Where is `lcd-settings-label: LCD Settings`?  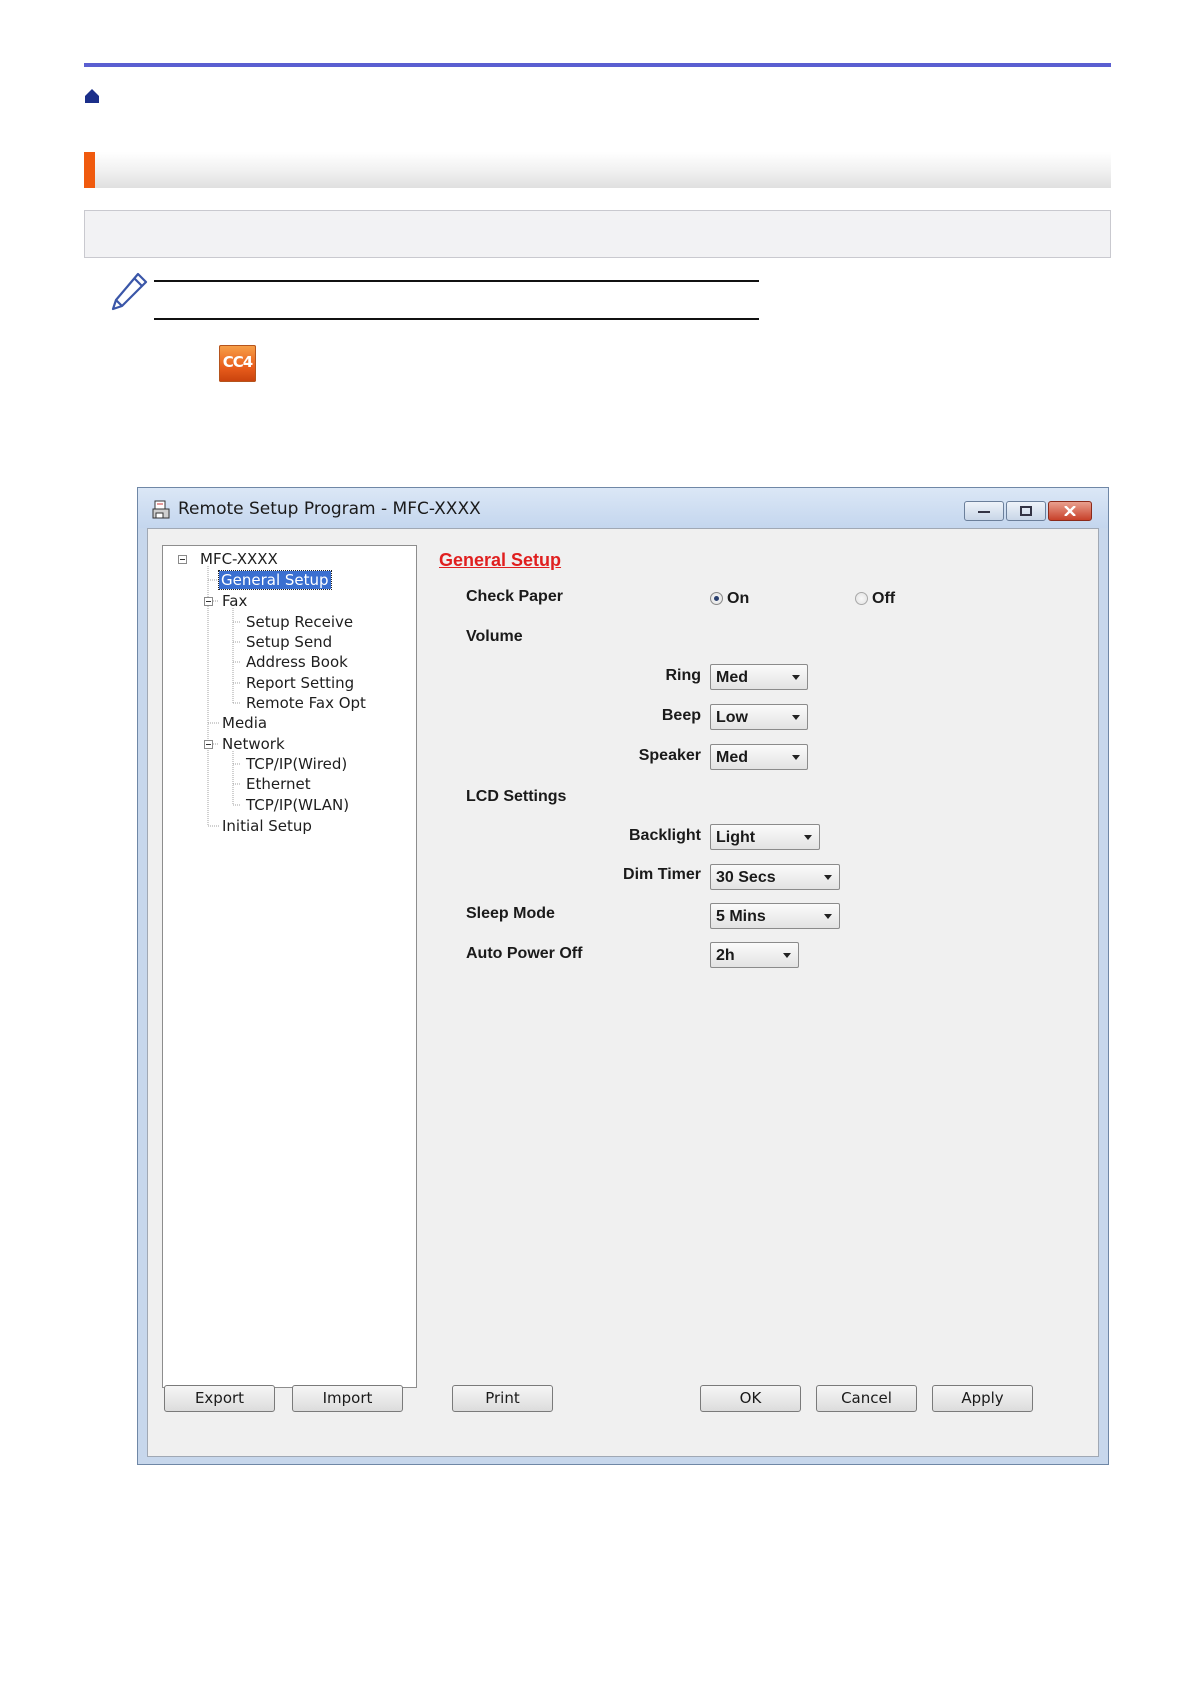 lcd-settings-label: LCD Settings is located at coordinates (516, 796).